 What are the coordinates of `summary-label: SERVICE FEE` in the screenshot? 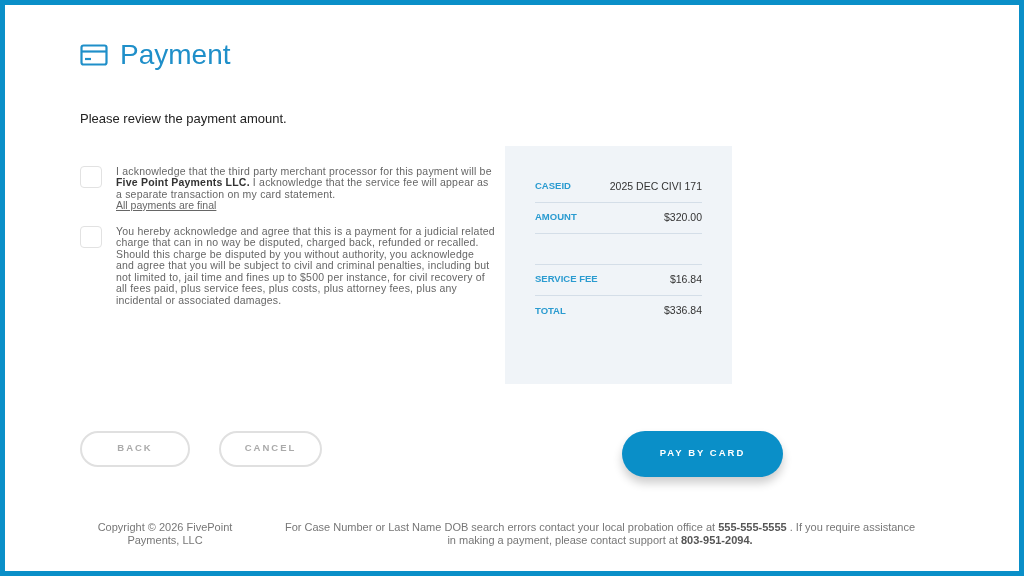 It's located at (566, 279).